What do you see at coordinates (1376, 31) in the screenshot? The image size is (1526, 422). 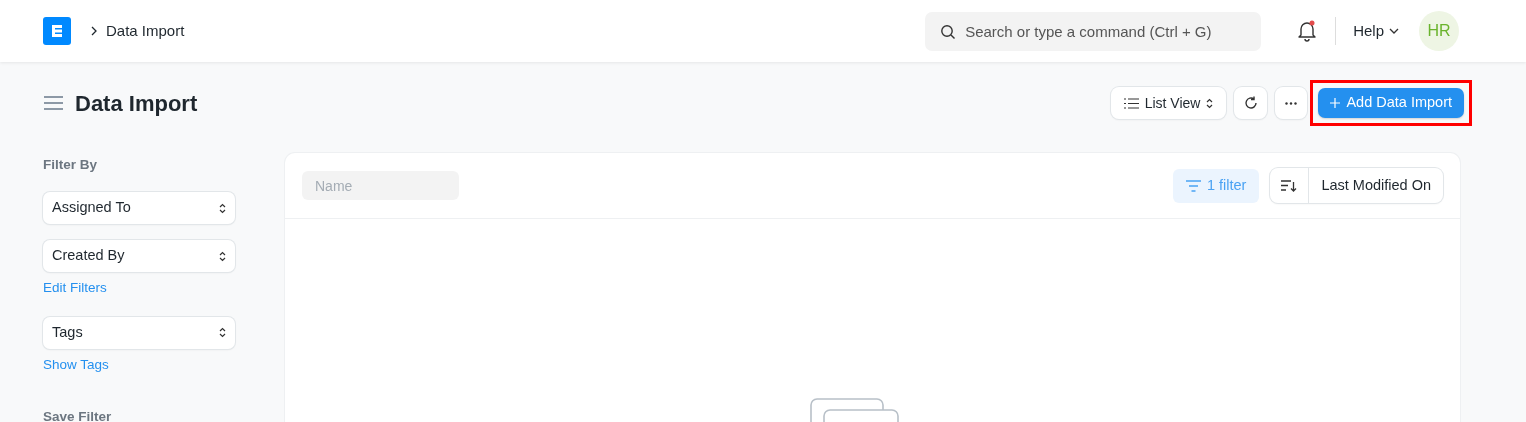 I see `help-menu: Help` at bounding box center [1376, 31].